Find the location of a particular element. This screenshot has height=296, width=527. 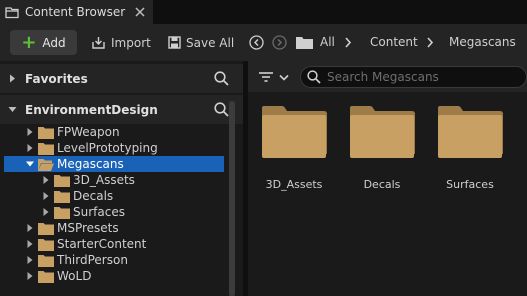

filter-button is located at coordinates (276, 77).